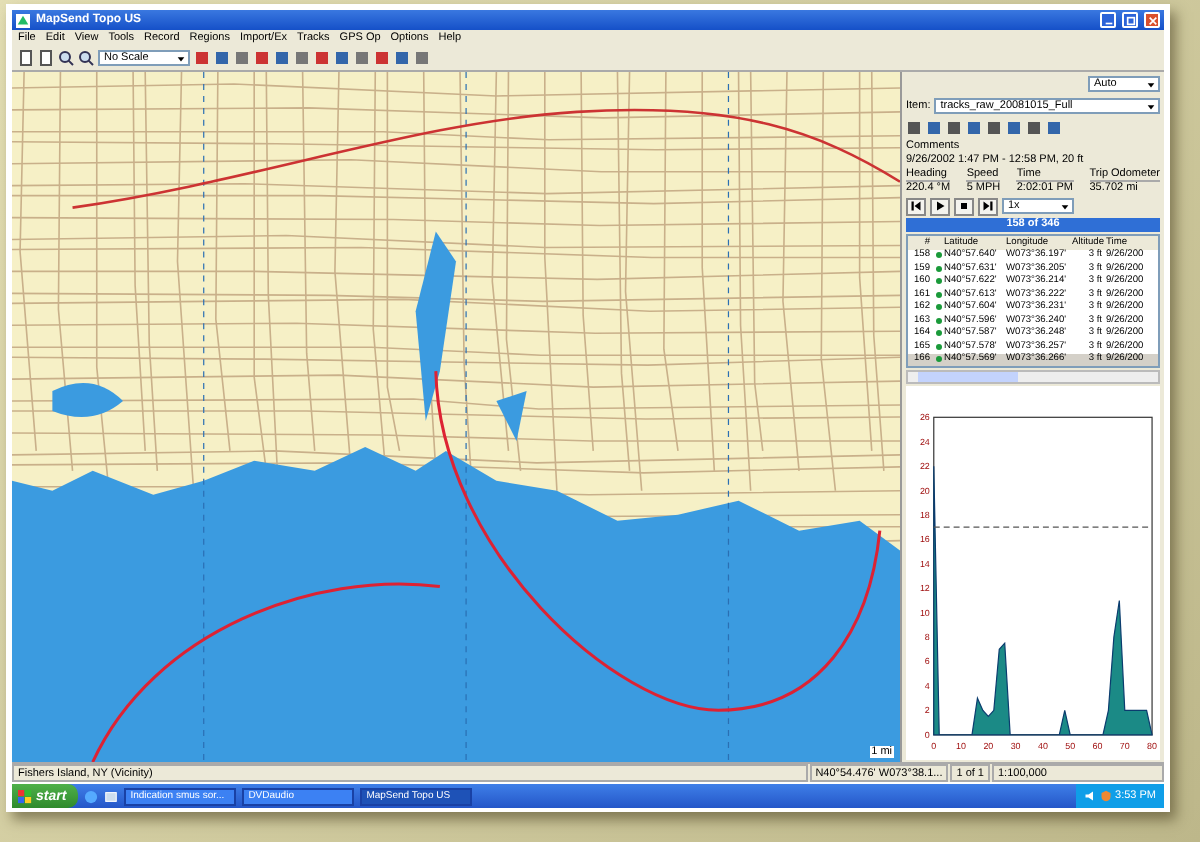  Describe the element at coordinates (23, 20) in the screenshot. I see `app-icon` at that location.